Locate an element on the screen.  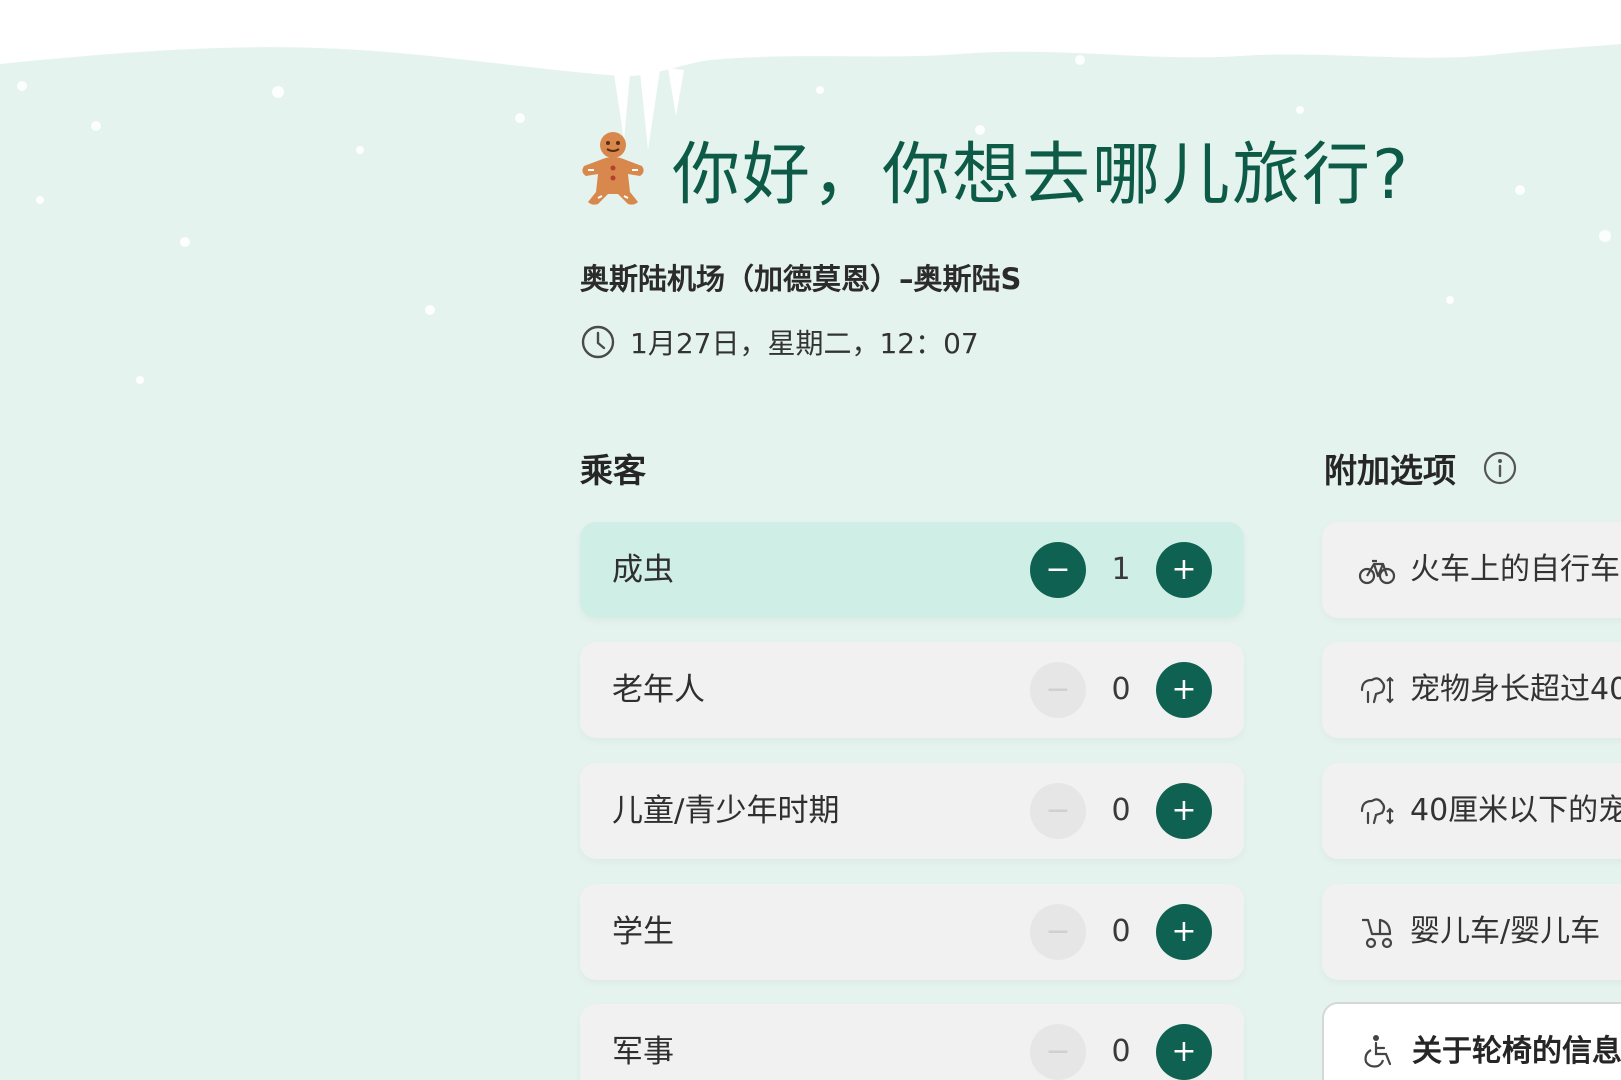
option-label: 婴儿车/婴儿车 is located at coordinates (1505, 931).